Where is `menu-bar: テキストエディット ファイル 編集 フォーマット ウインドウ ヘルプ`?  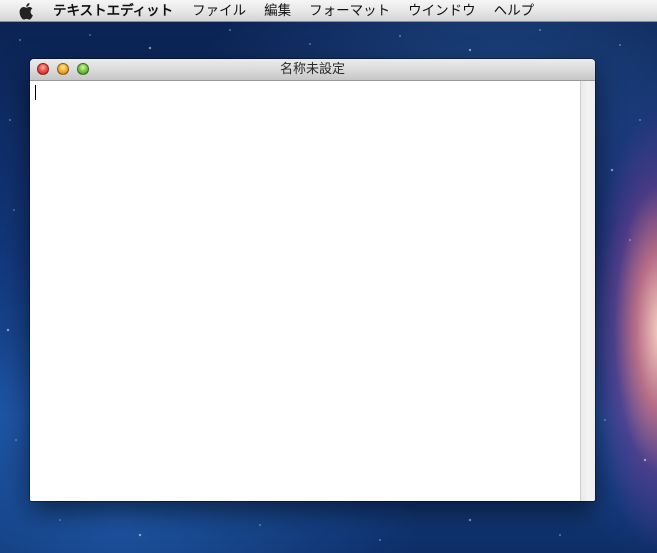
menu-bar: テキストエディット ファイル 編集 フォーマット ウインドウ ヘルプ is located at coordinates (328, 11).